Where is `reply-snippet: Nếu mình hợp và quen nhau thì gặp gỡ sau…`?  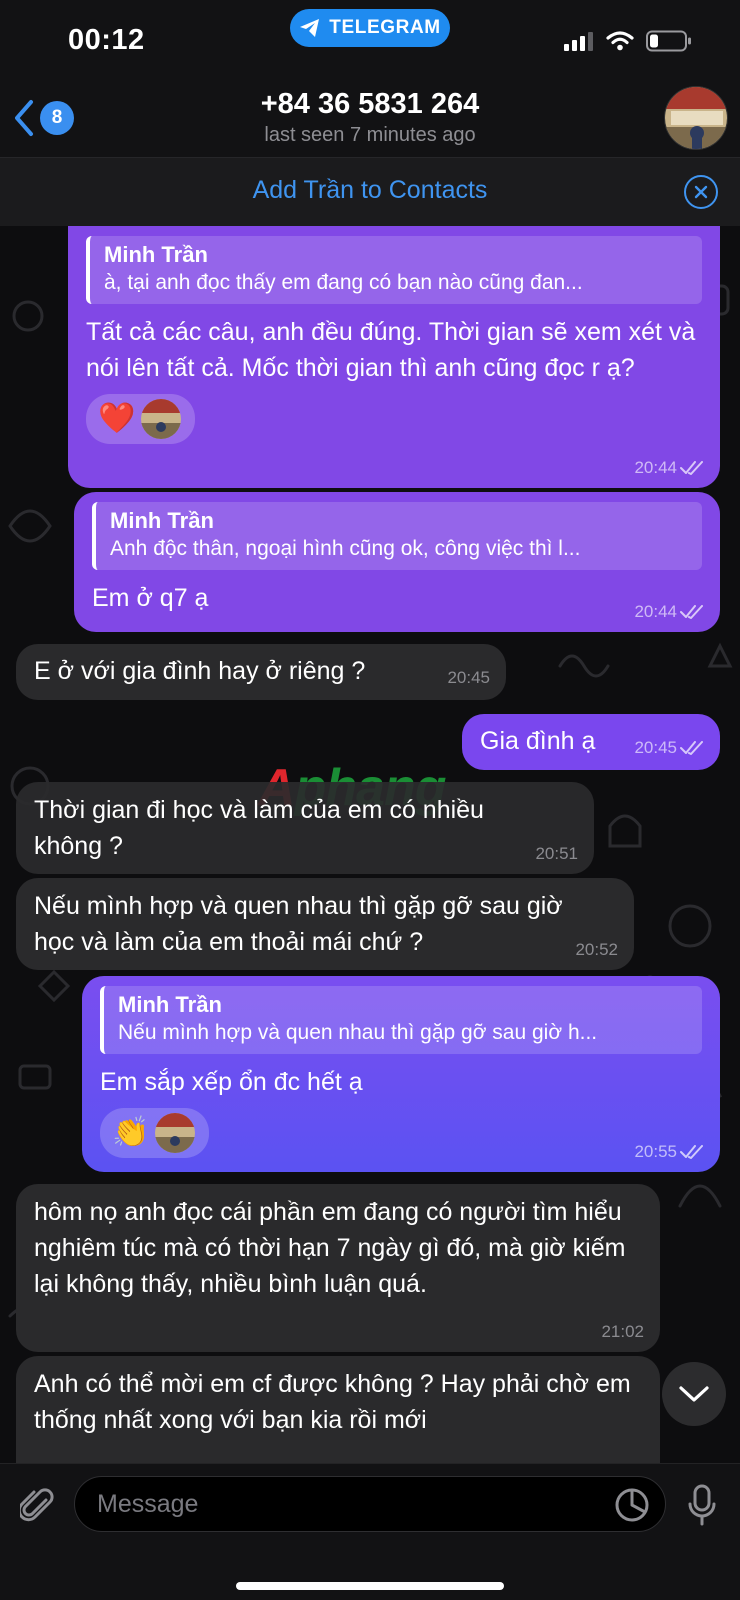
reply-snippet: Nếu mình hợp và quen nhau thì gặp gỡ sau… is located at coordinates (358, 1032).